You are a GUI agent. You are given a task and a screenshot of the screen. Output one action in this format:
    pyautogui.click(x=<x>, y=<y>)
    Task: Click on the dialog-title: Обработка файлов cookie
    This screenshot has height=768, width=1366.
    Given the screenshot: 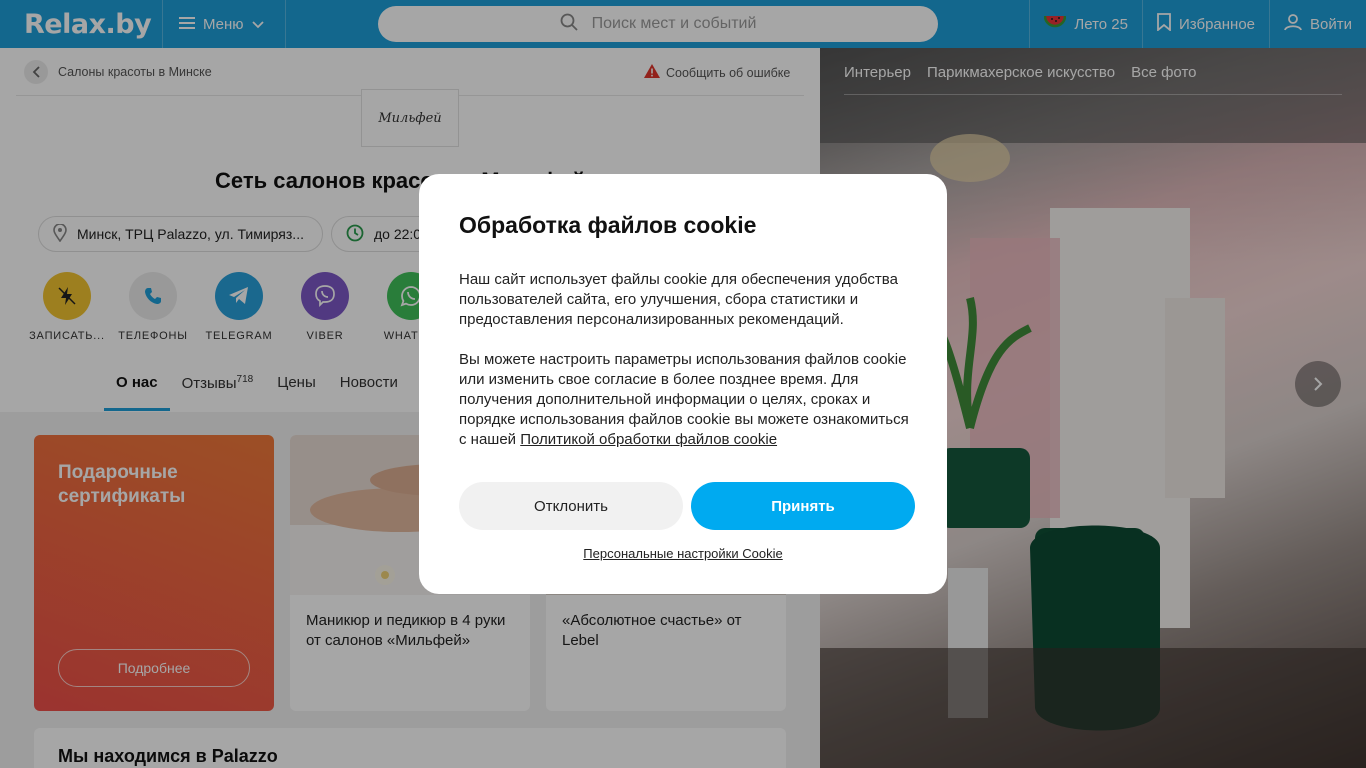 What is the action you would take?
    pyautogui.click(x=608, y=225)
    